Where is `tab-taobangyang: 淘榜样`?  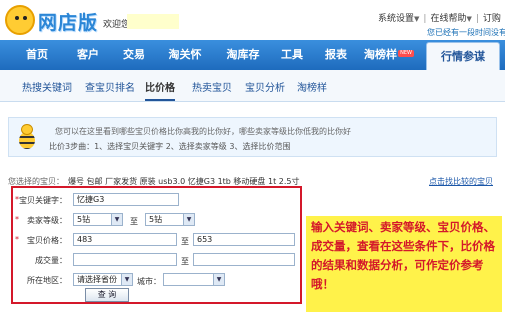
tab-taobangyang: 淘榜样 is located at coordinates (312, 86).